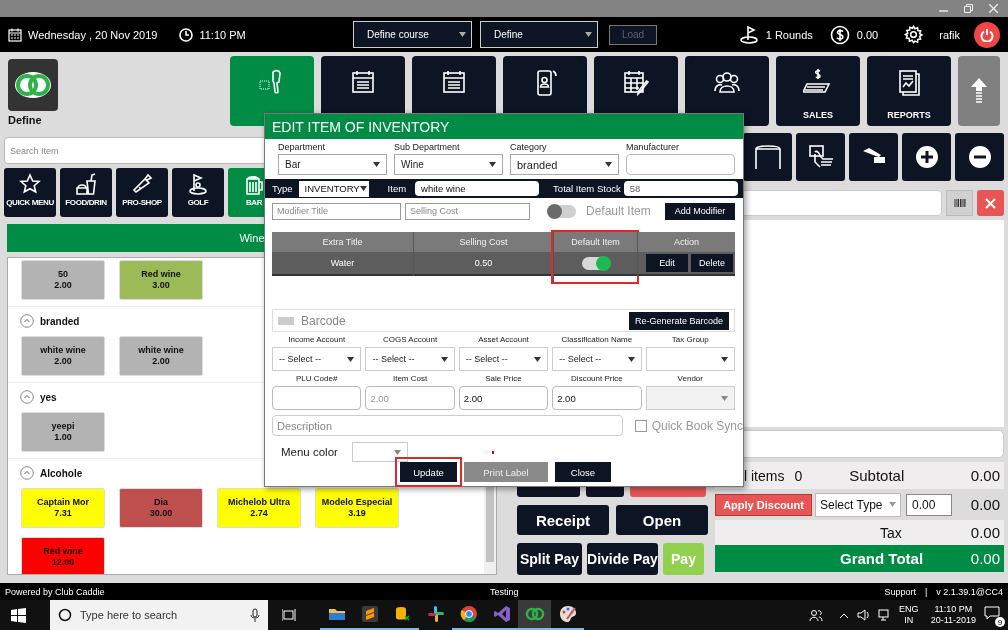 This screenshot has width=1008, height=630. I want to click on dialog-title: EDIT ITEM OF INVENTORY, so click(504, 126).